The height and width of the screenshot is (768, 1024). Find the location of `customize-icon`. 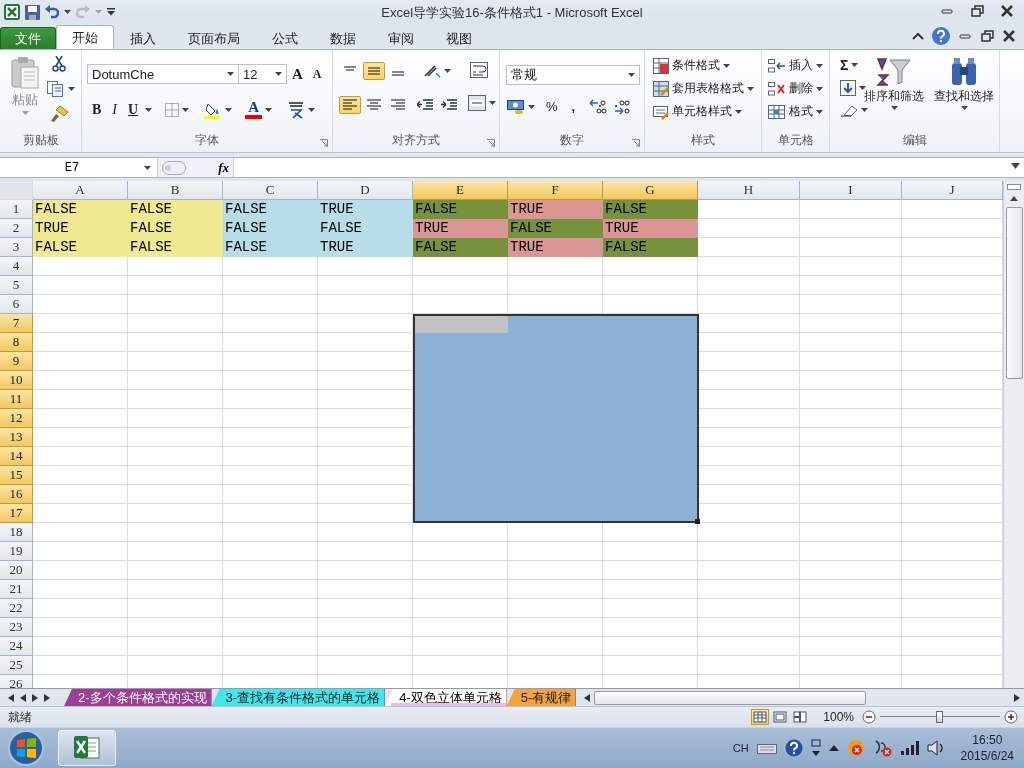

customize-icon is located at coordinates (111, 12).